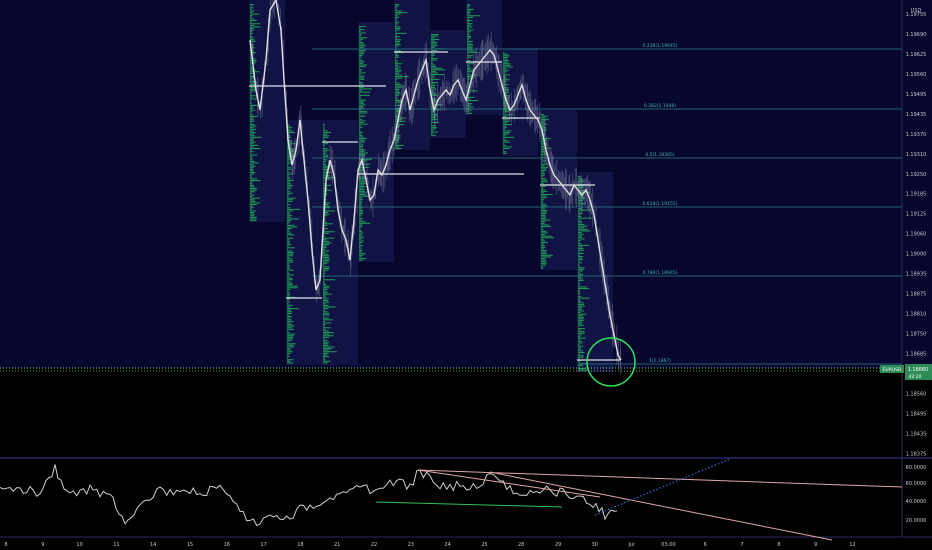 The height and width of the screenshot is (550, 932). I want to click on fib-level-label: 0.618(1.19155), so click(659, 204).